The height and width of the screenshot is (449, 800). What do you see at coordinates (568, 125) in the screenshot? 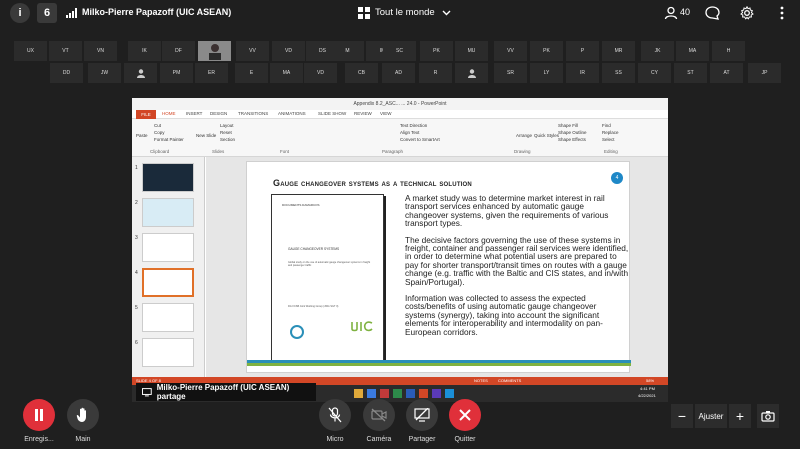
I see `shape-fill-button: Shape Fill` at bounding box center [568, 125].